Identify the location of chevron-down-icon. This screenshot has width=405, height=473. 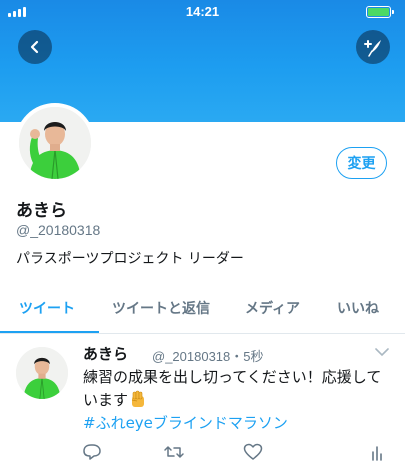
(382, 352).